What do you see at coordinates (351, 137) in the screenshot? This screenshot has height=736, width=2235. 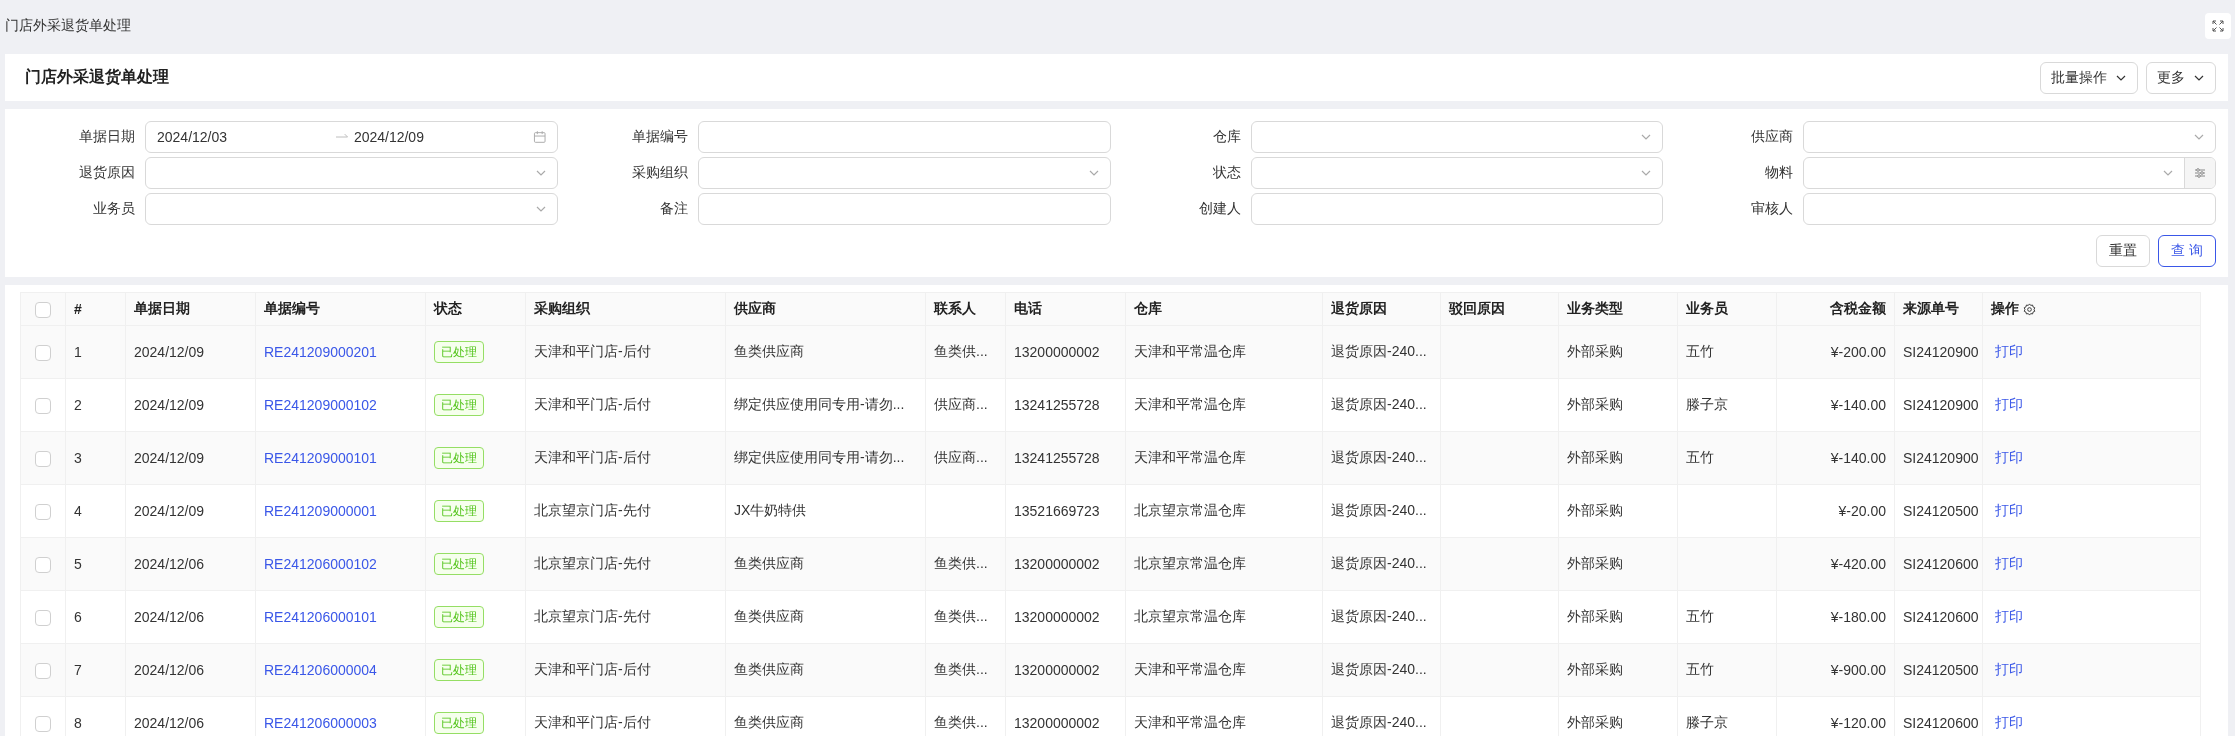 I see `date-range-field: 2024/12/03 2024/12/09` at bounding box center [351, 137].